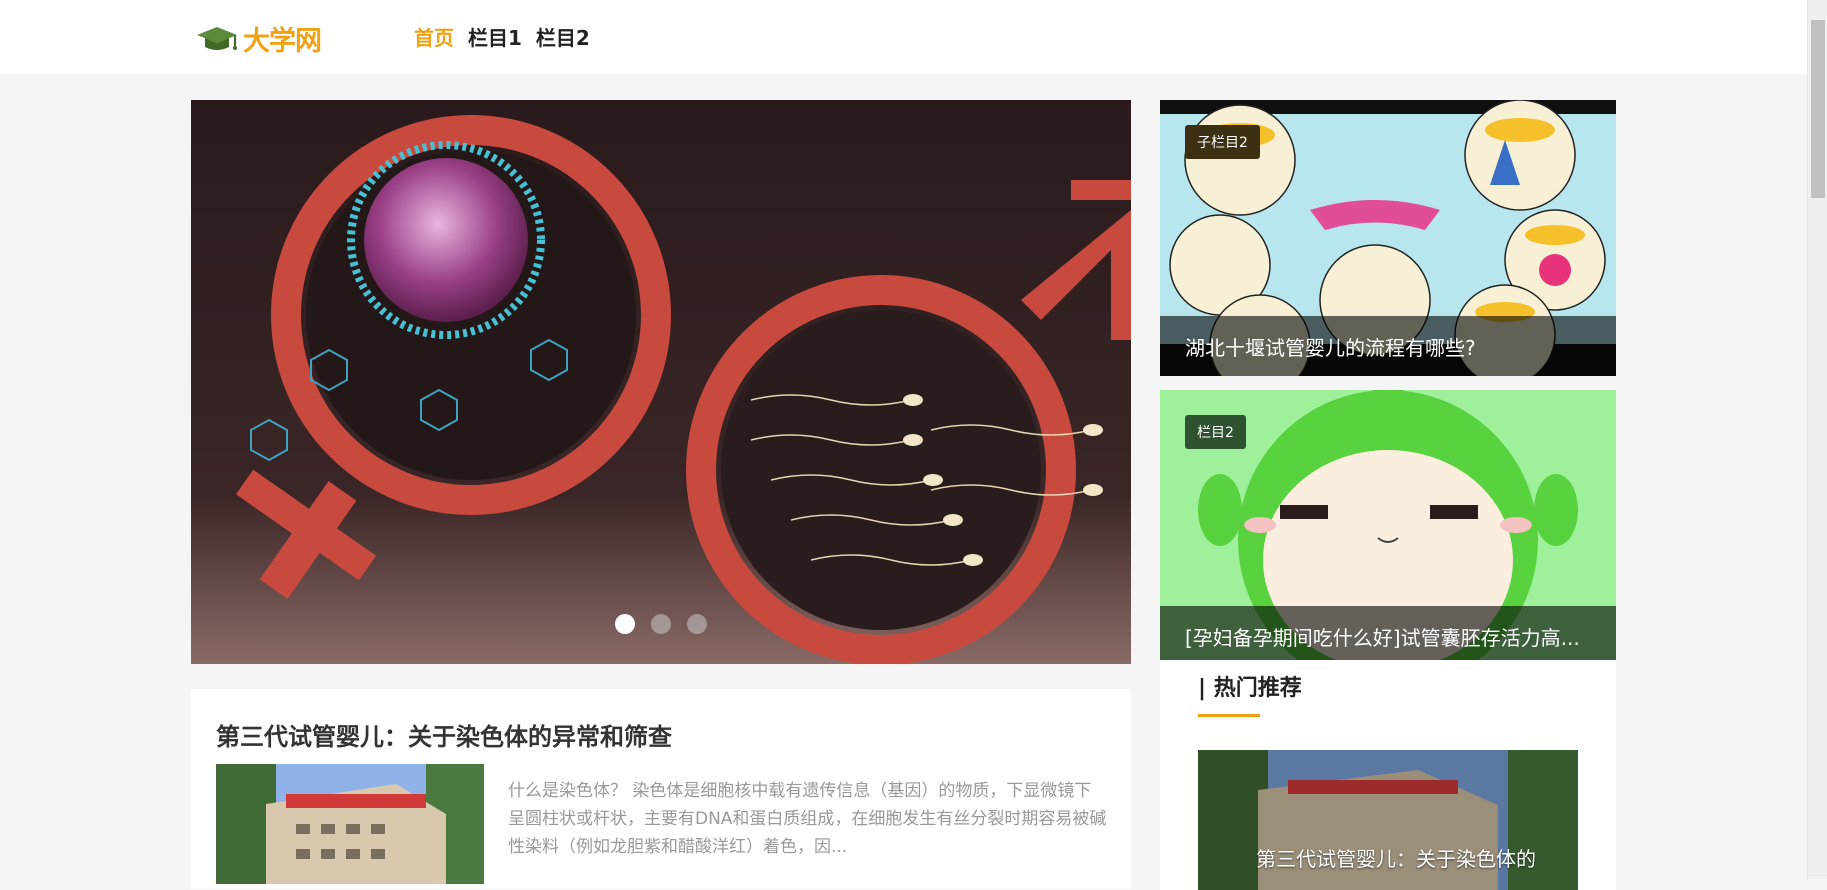  What do you see at coordinates (1229, 715) in the screenshot?
I see `hot-recommend-underline` at bounding box center [1229, 715].